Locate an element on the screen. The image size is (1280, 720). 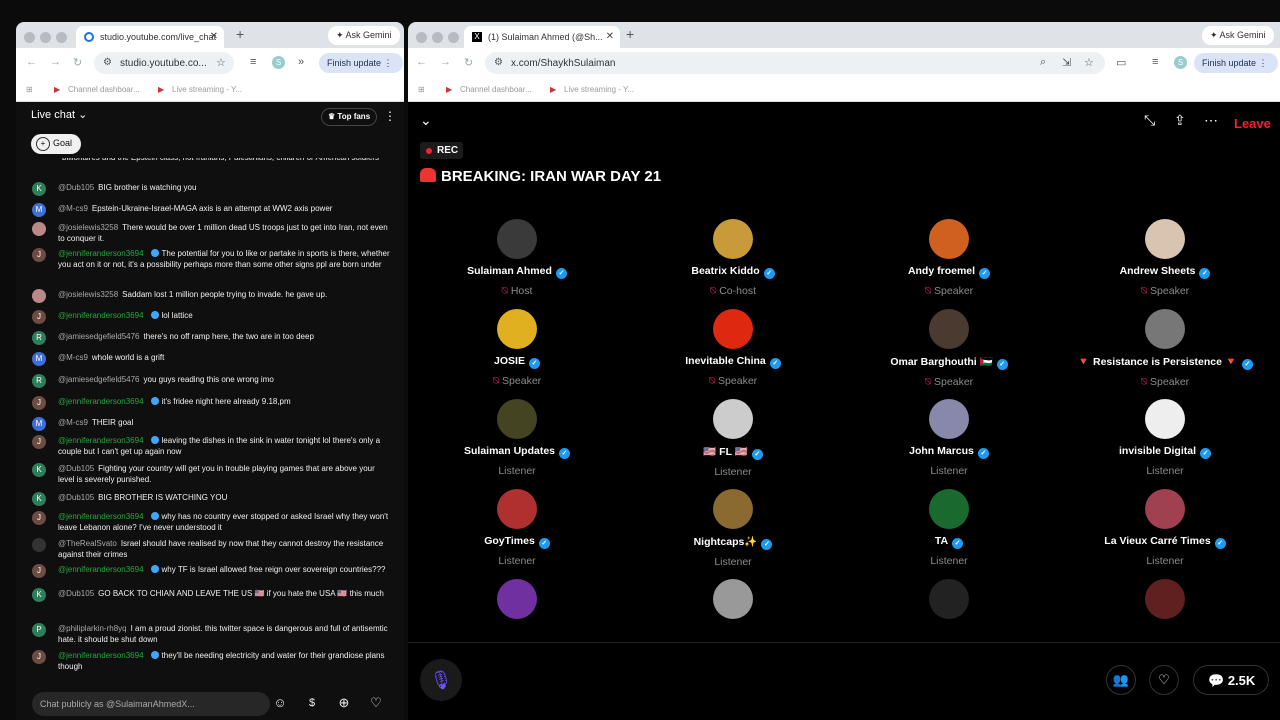
participant: John Marcus ✓ Listener is located at coordinates (949, 438).